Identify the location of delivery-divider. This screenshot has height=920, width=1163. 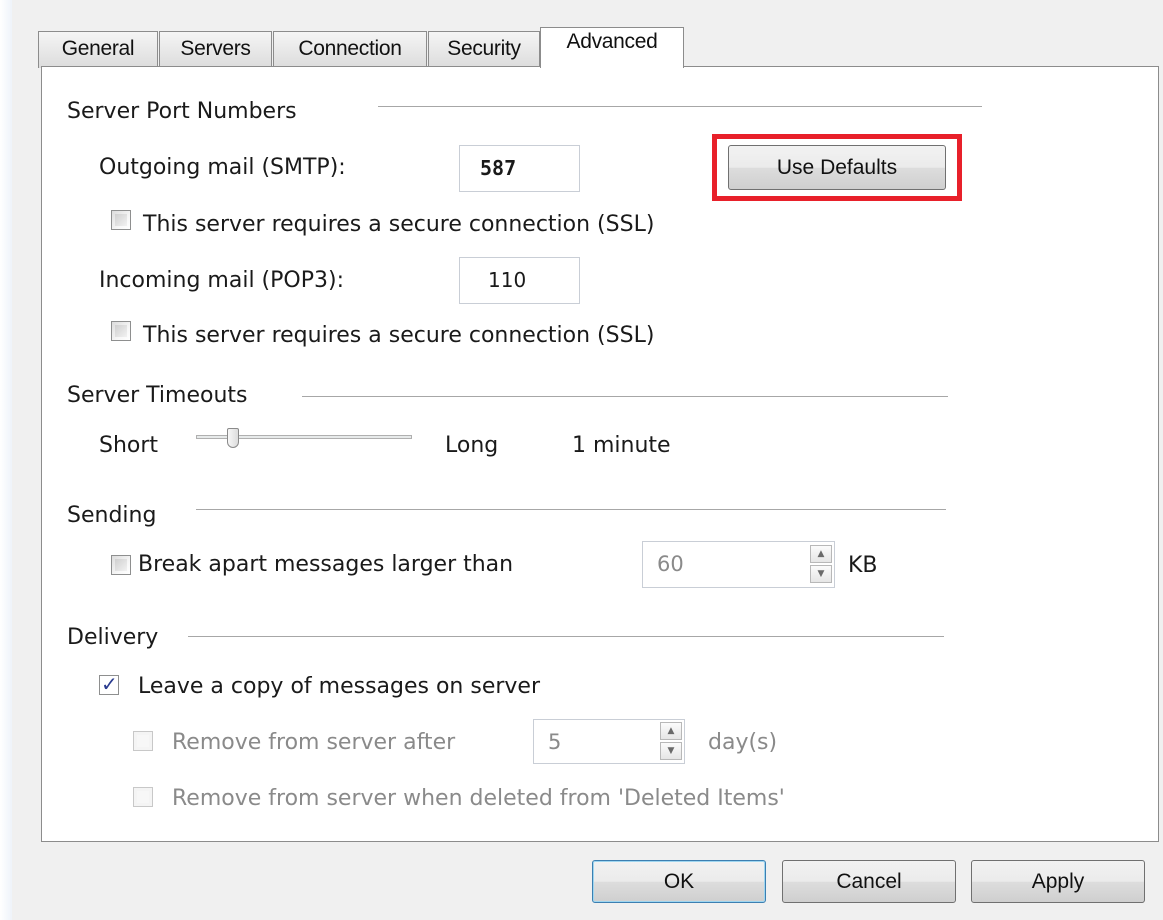
(566, 636).